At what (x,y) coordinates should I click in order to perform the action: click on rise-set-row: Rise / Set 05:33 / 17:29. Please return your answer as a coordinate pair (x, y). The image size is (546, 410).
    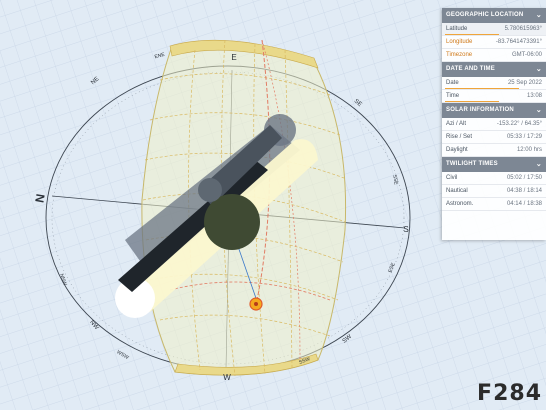
    Looking at the image, I should click on (494, 137).